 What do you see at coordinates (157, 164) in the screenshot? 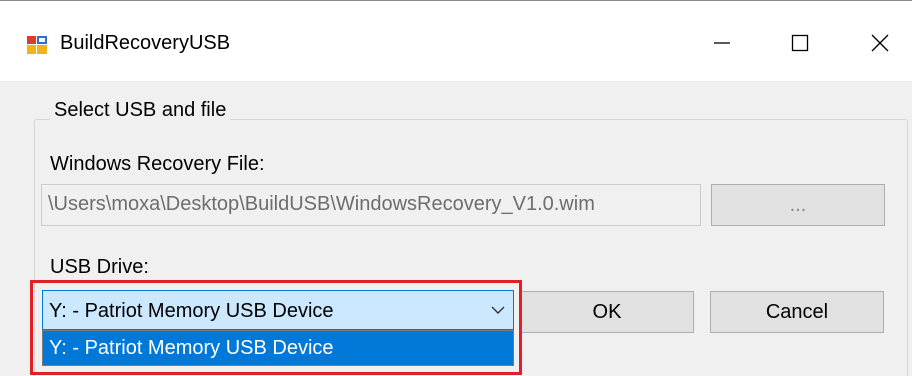
I see `recovery-file-label: Windows Recovery File:` at bounding box center [157, 164].